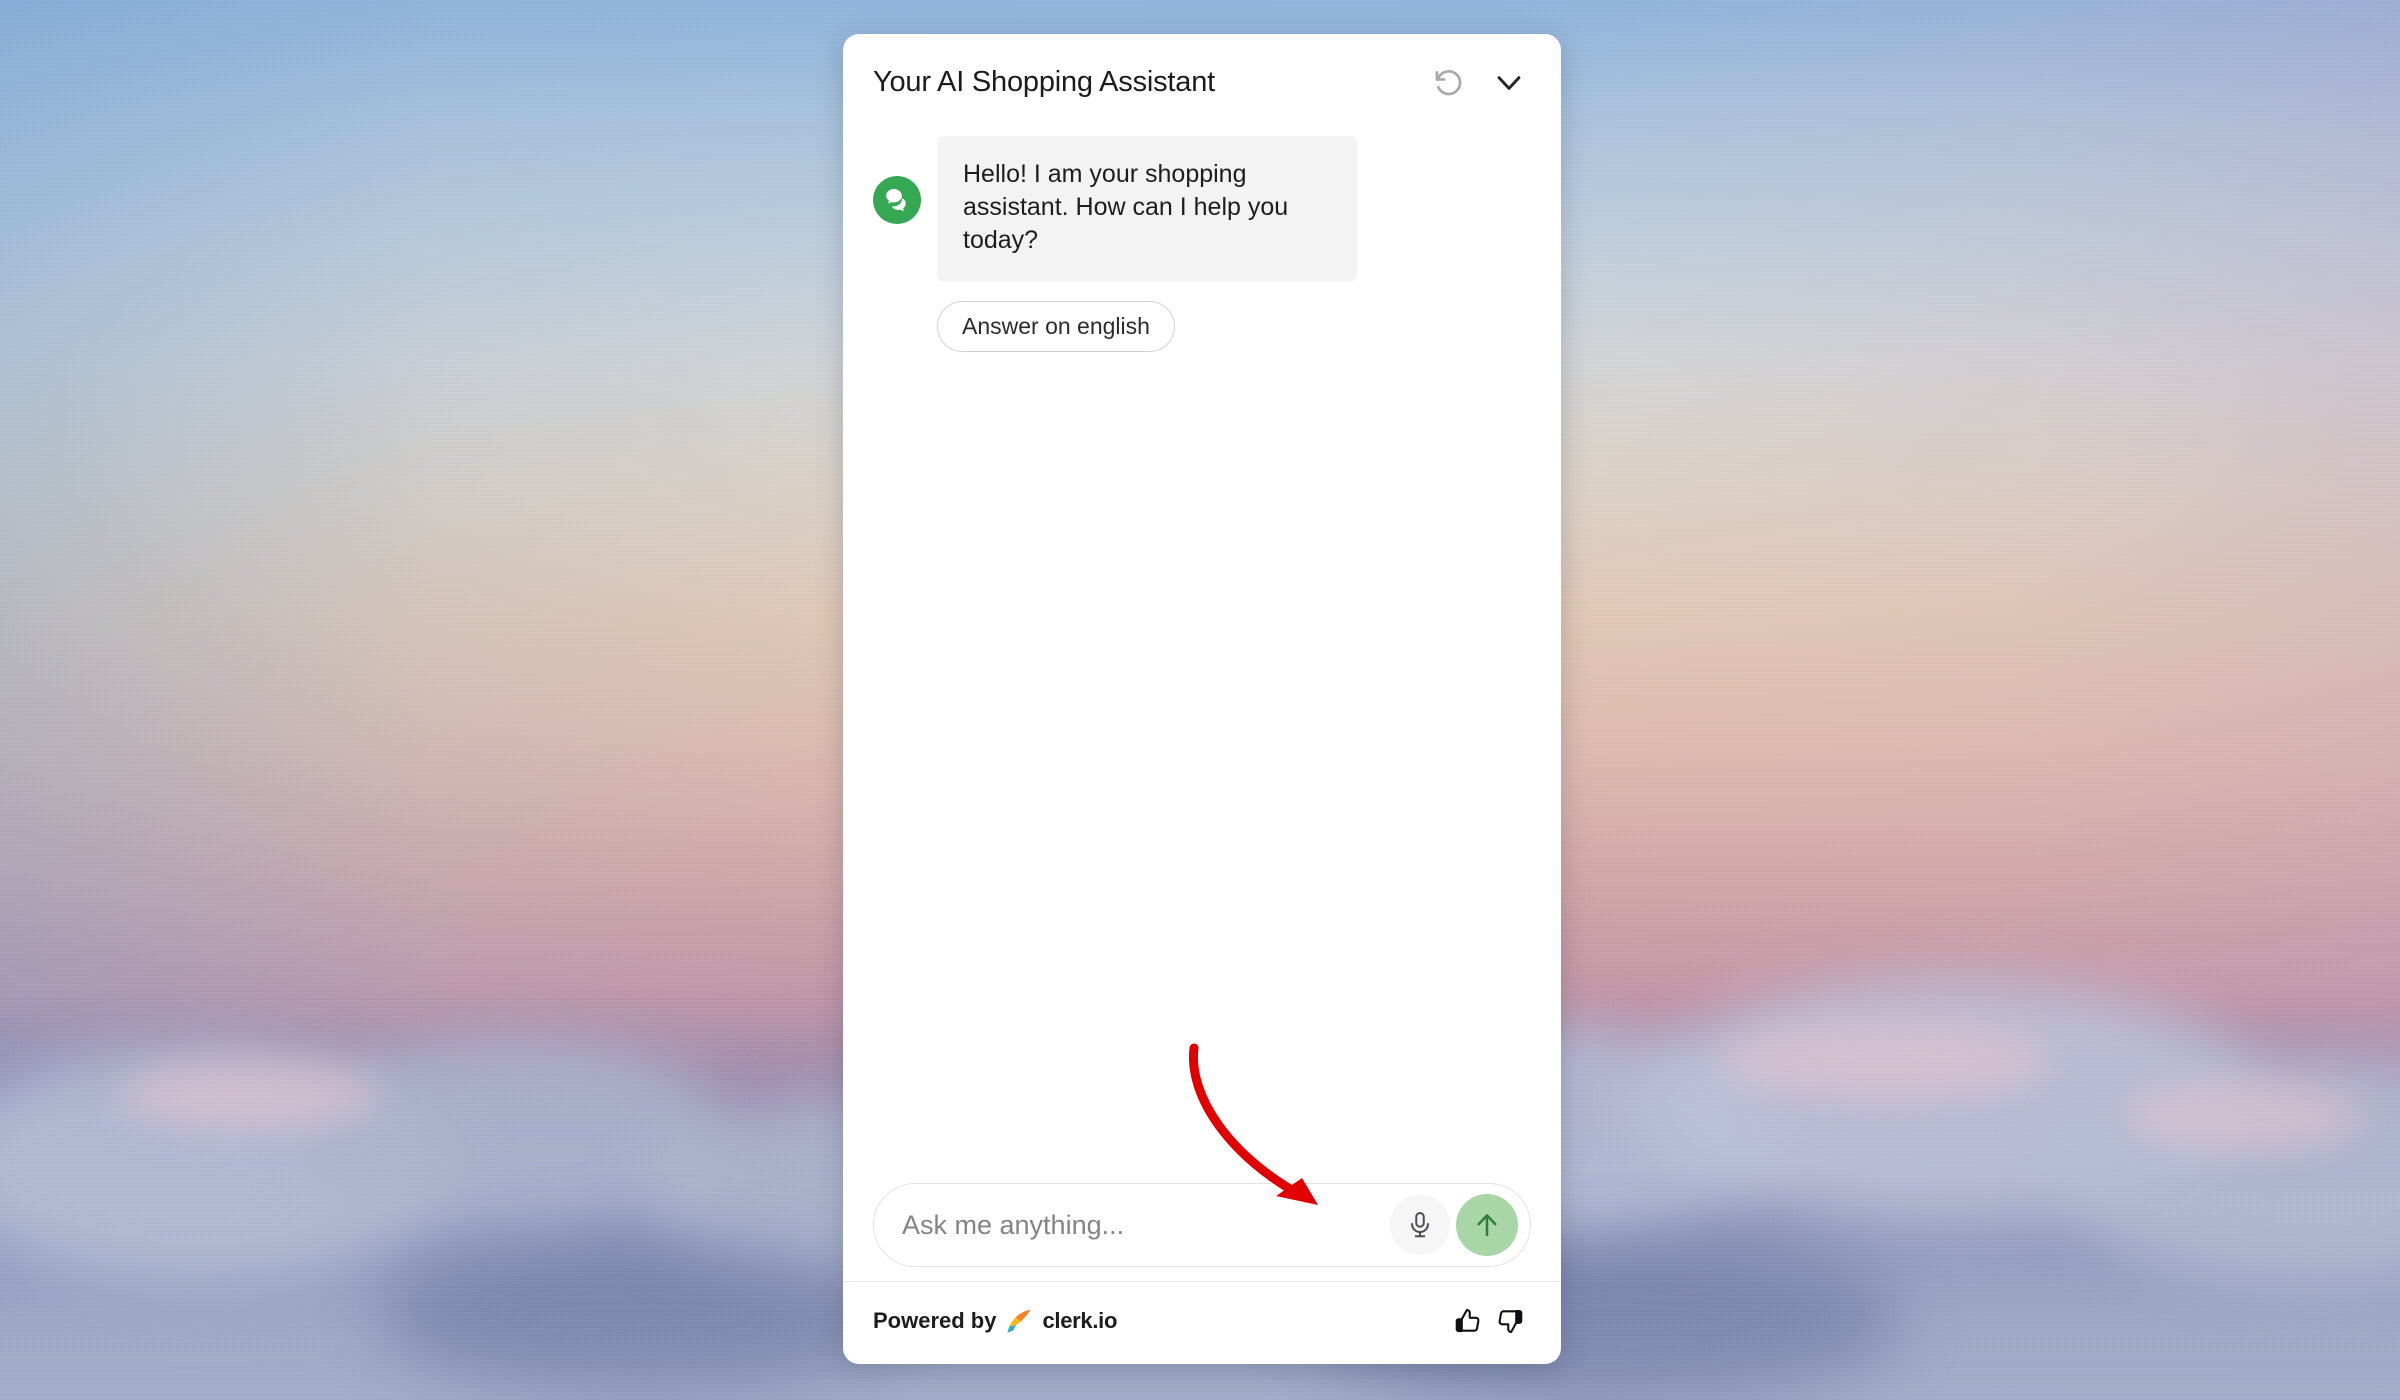  Describe the element at coordinates (1234, 326) in the screenshot. I see `suggestion-chip-list: Answer on english` at that location.